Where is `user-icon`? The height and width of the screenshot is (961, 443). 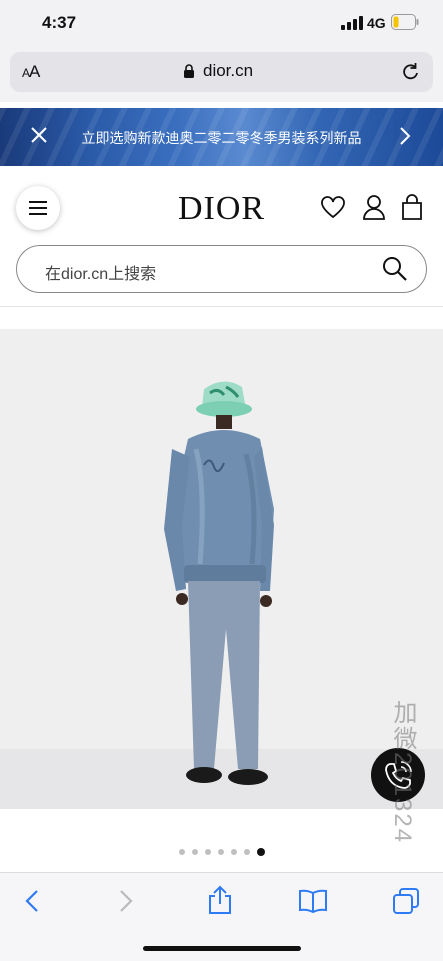 user-icon is located at coordinates (374, 207).